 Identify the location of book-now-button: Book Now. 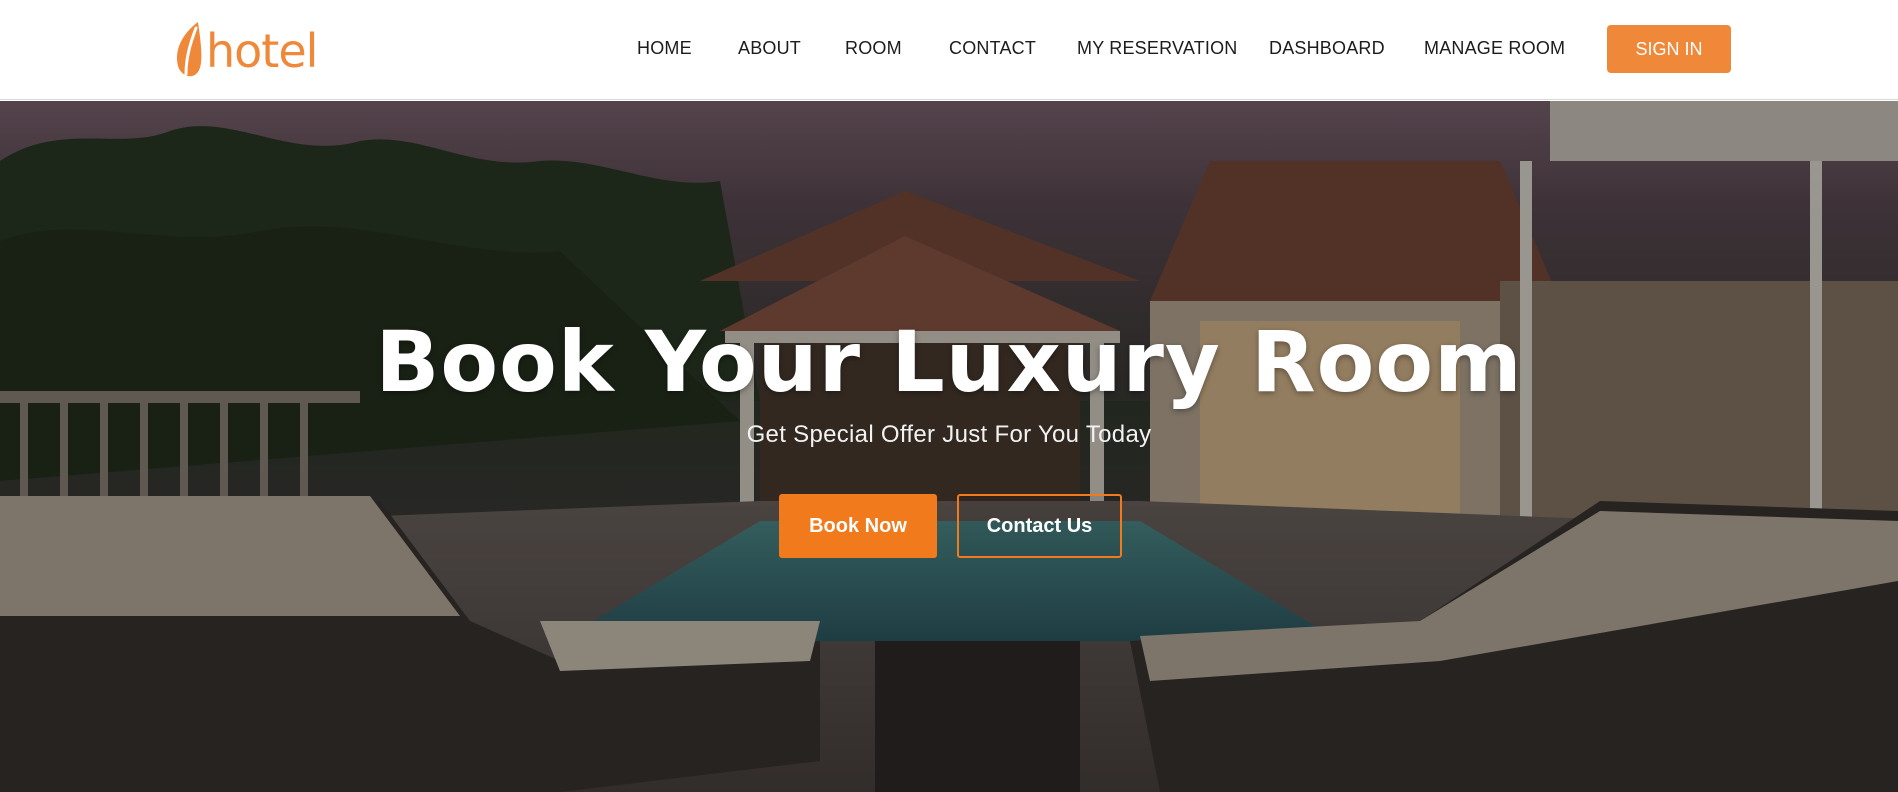
(858, 526).